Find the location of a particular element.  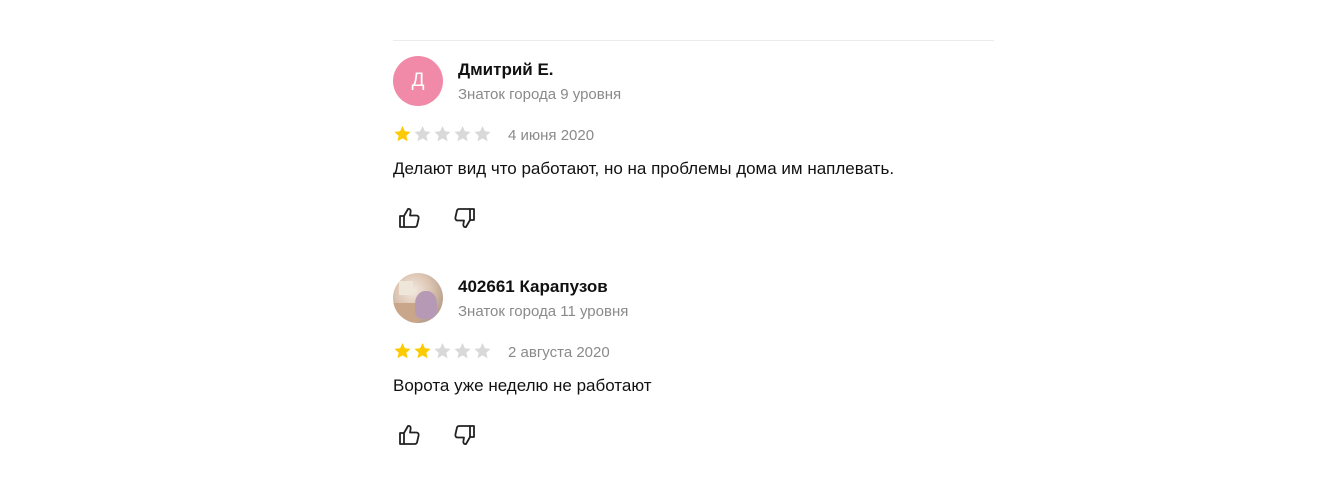

author-level: Знаток города 9 уровня is located at coordinates (540, 94).